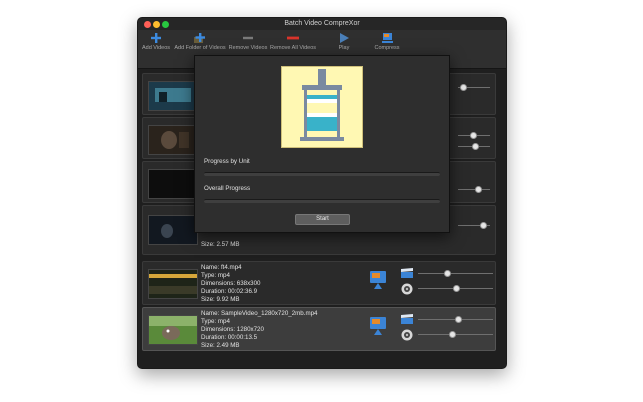 The height and width of the screenshot is (402, 643). I want to click on play-button: Play, so click(344, 41).